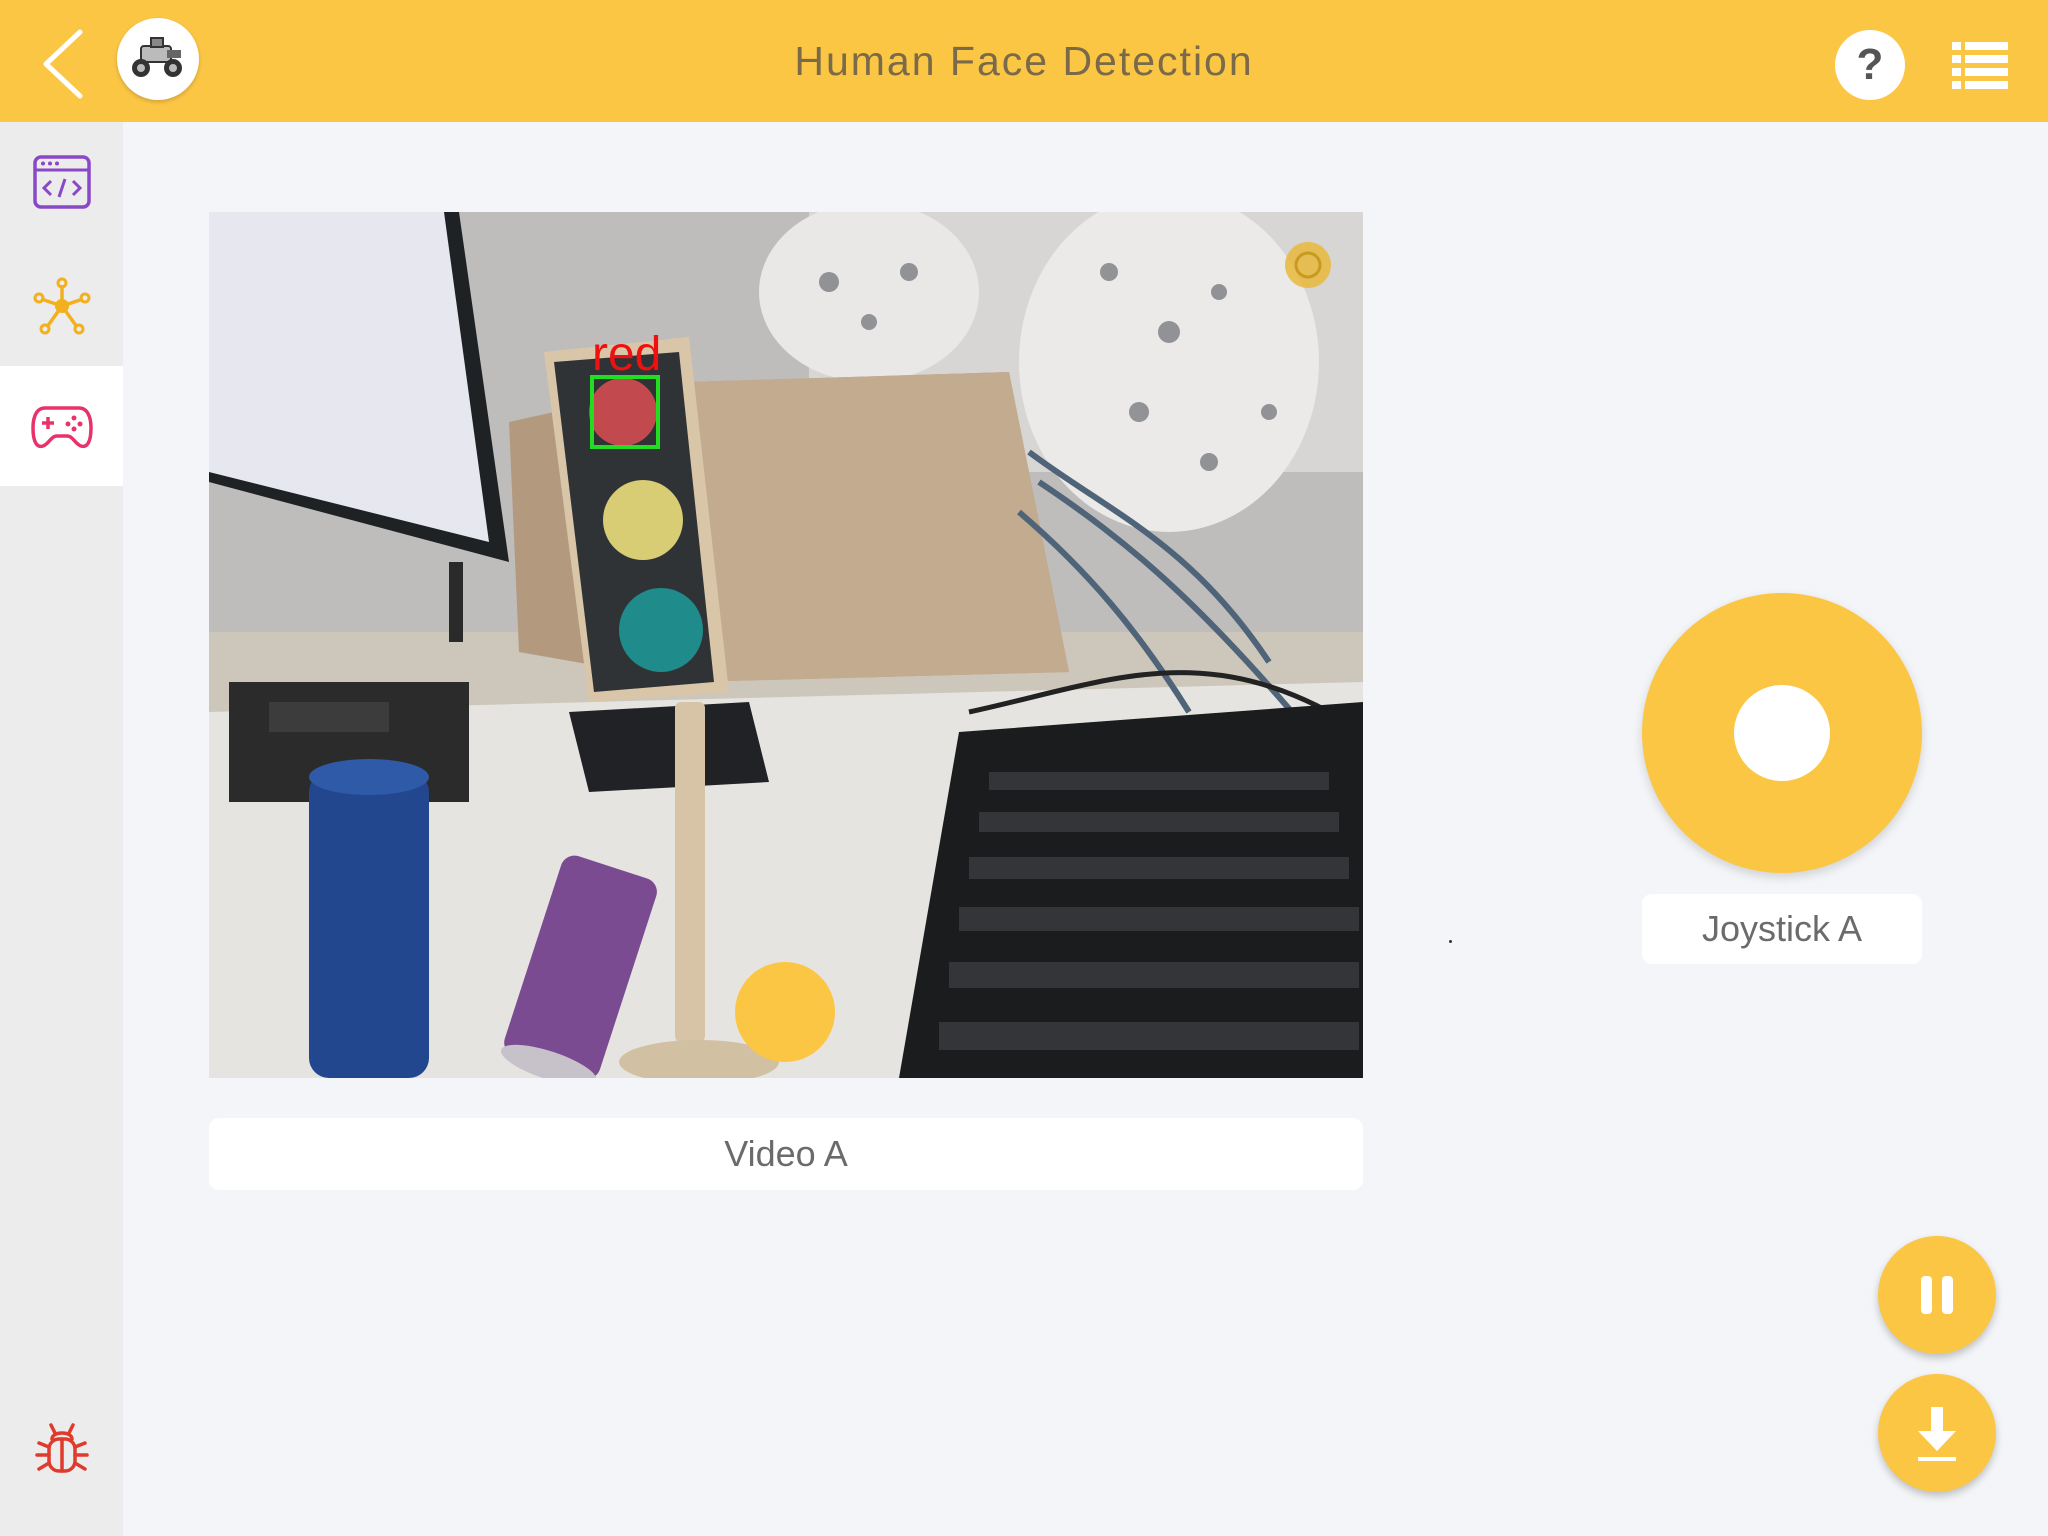 The height and width of the screenshot is (1536, 2048). I want to click on sidebar-item-code, so click(61, 182).